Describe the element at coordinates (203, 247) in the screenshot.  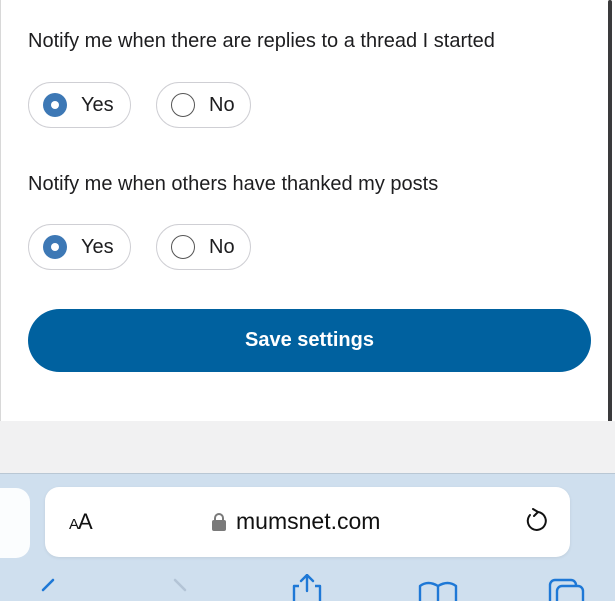
I see `radio-thanks-no: No` at that location.